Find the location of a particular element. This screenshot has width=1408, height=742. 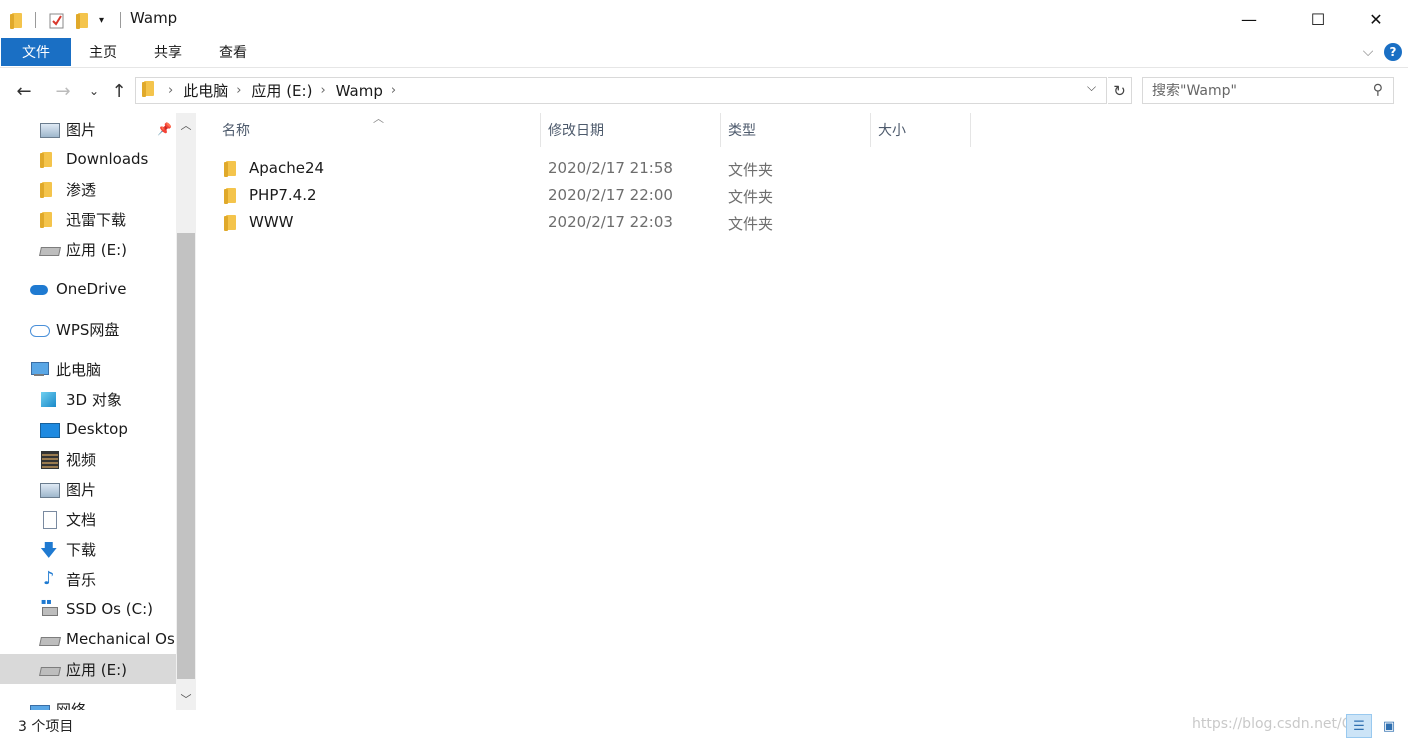

breadcrumb-drive-e: 应用 (E:) is located at coordinates (281, 90).